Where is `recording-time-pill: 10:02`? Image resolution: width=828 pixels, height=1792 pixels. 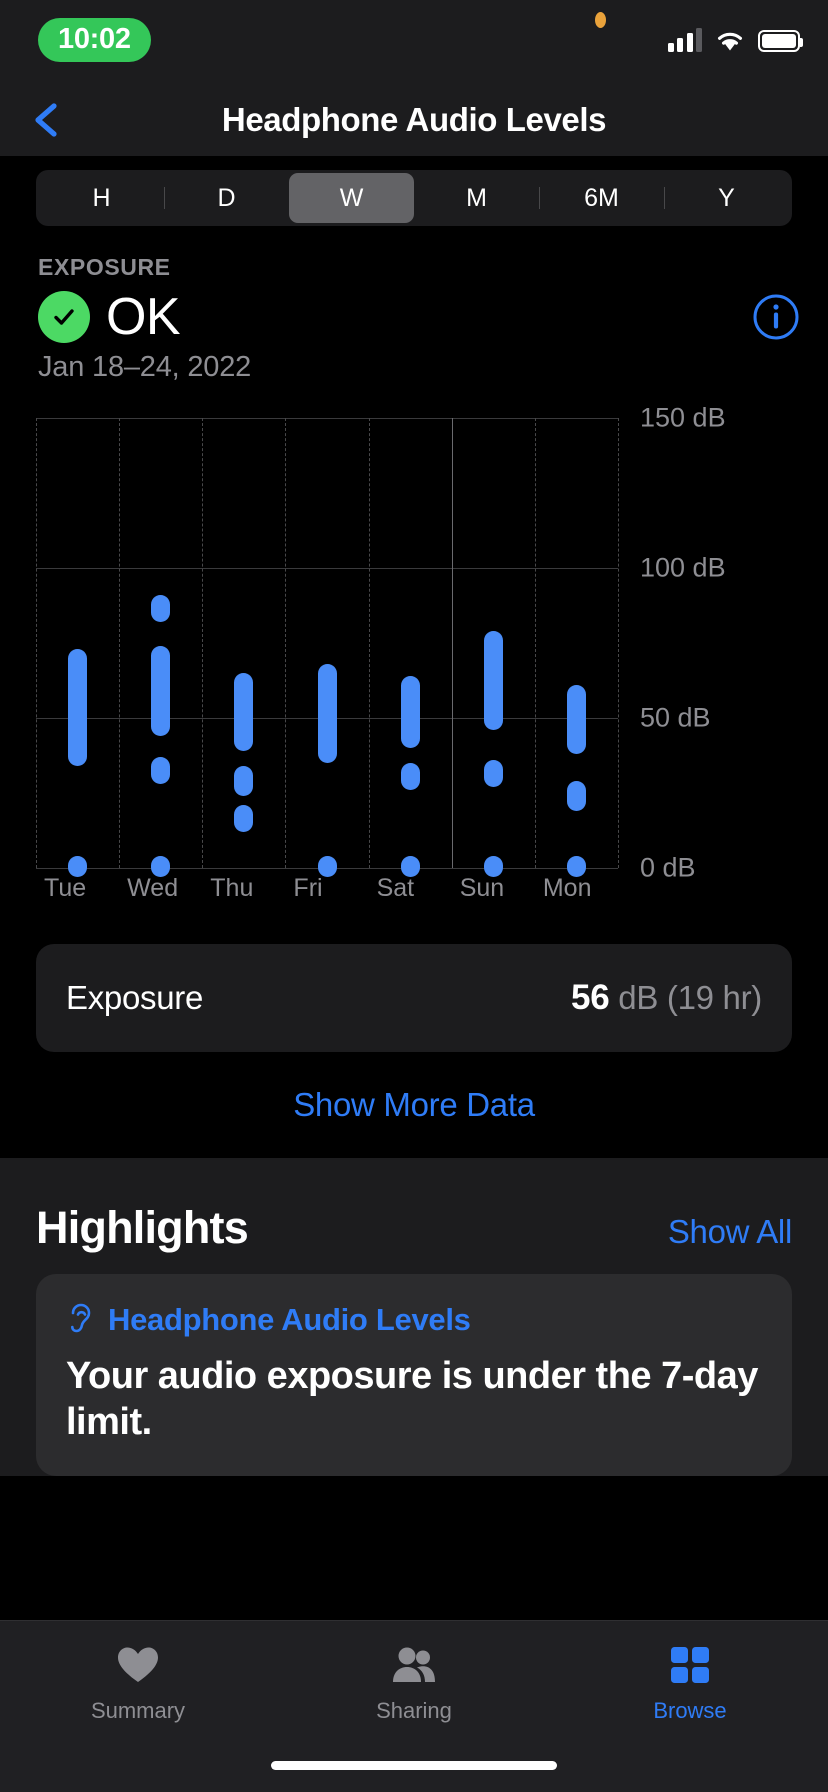
recording-time-pill: 10:02 is located at coordinates (94, 40).